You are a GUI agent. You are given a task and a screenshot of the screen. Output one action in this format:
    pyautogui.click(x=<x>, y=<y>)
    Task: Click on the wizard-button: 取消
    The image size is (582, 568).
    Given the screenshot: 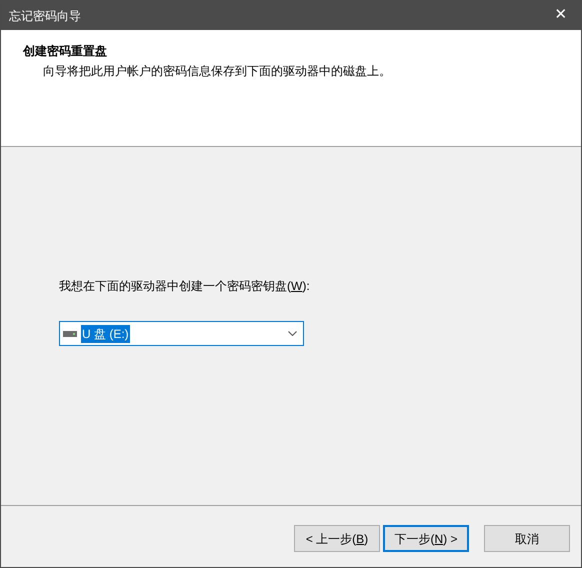 What is the action you would take?
    pyautogui.click(x=527, y=538)
    